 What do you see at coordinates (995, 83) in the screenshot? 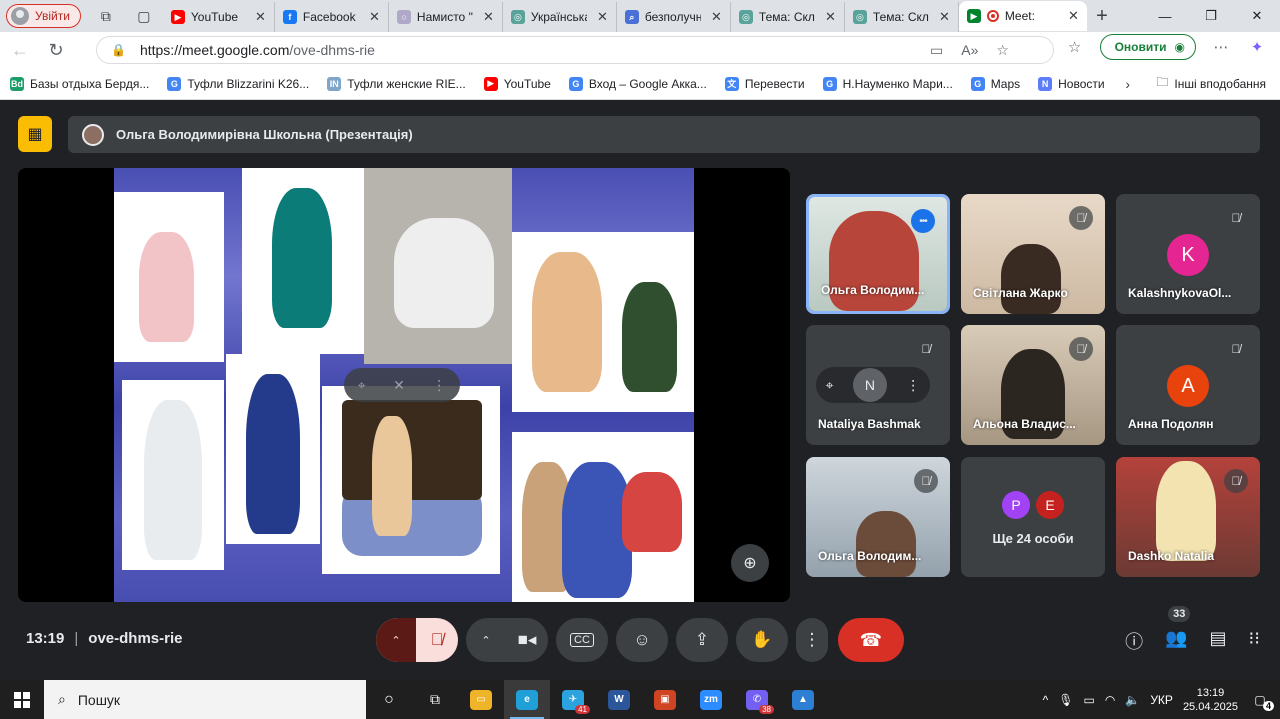
I see `bookmark-item: G Maps` at bounding box center [995, 83].